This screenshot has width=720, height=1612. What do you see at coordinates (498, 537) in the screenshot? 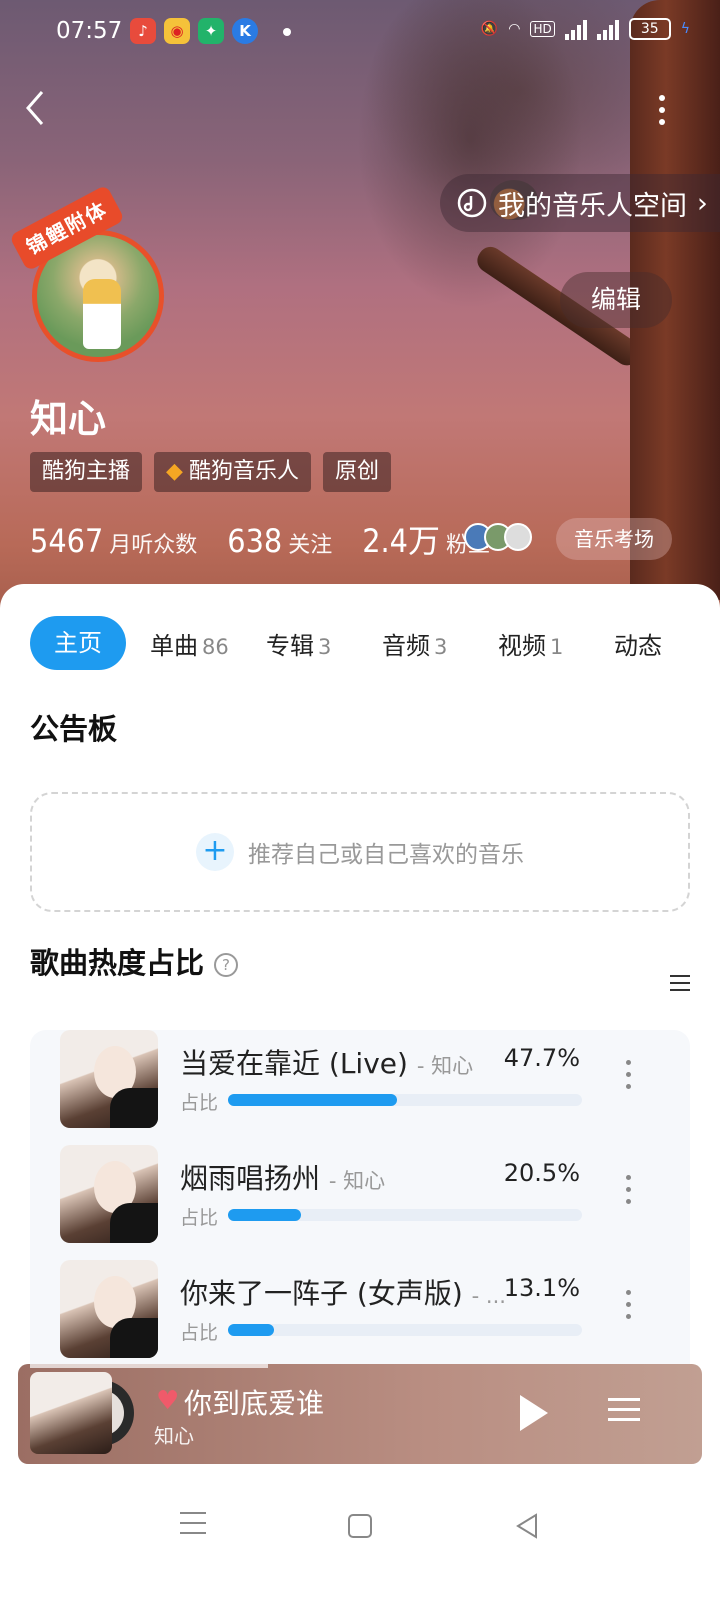
I see `fan-avatars` at bounding box center [498, 537].